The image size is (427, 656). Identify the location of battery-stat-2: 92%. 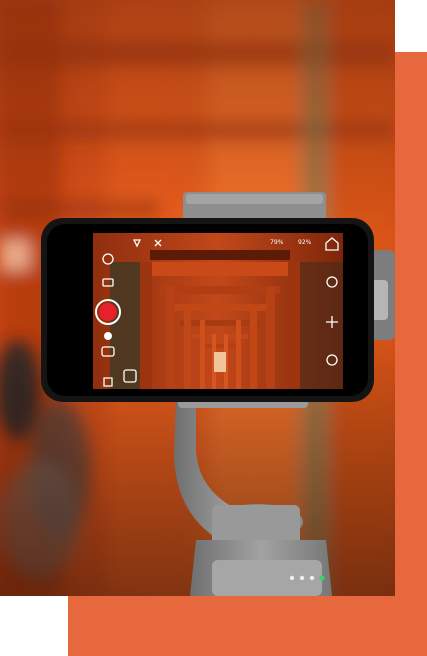
(305, 242).